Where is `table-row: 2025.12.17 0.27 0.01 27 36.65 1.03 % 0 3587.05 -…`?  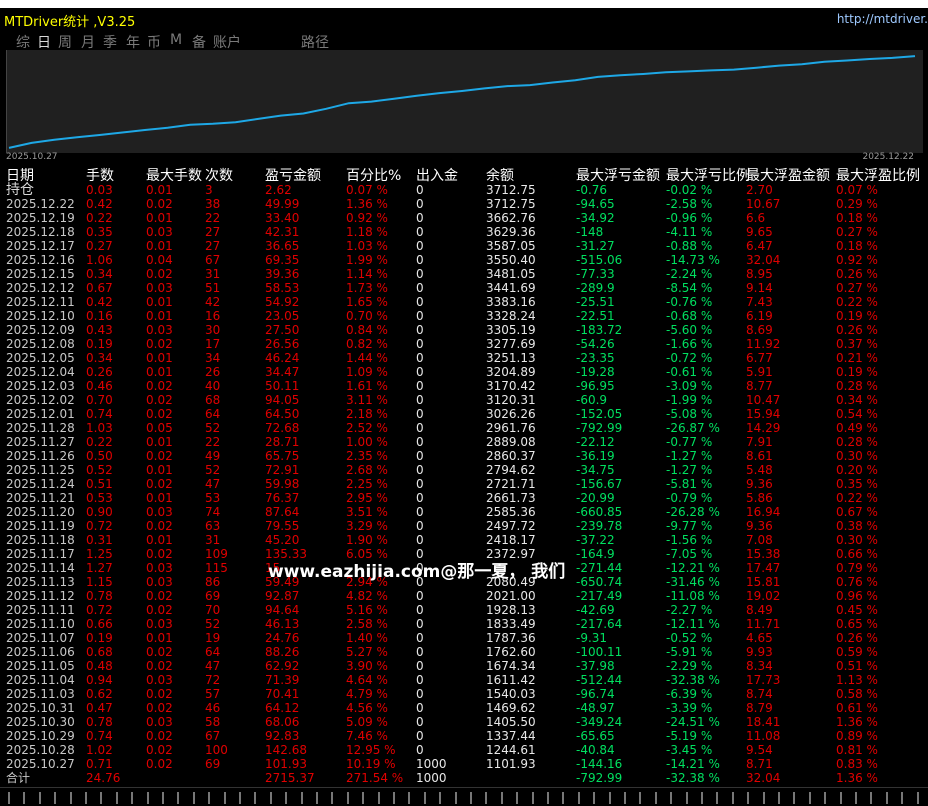 table-row: 2025.12.17 0.27 0.01 27 36.65 1.03 % 0 3587.05 -… is located at coordinates (464, 246).